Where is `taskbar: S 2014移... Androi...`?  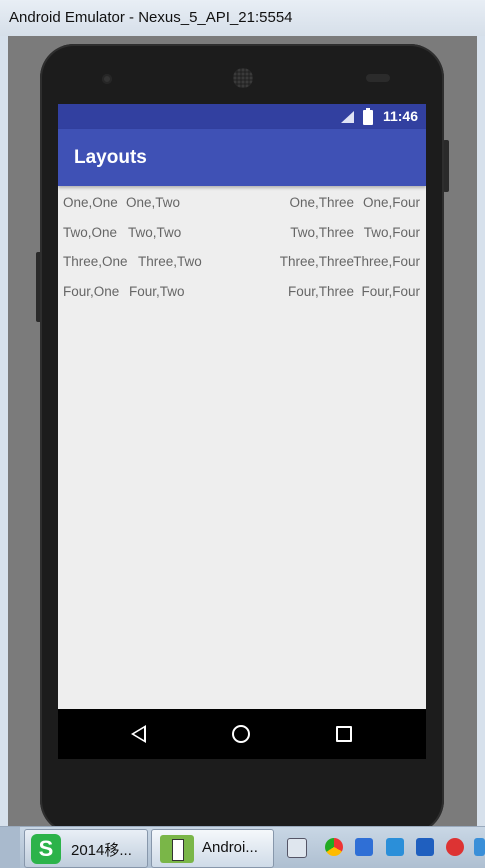 taskbar: S 2014移... Androi... is located at coordinates (242, 847).